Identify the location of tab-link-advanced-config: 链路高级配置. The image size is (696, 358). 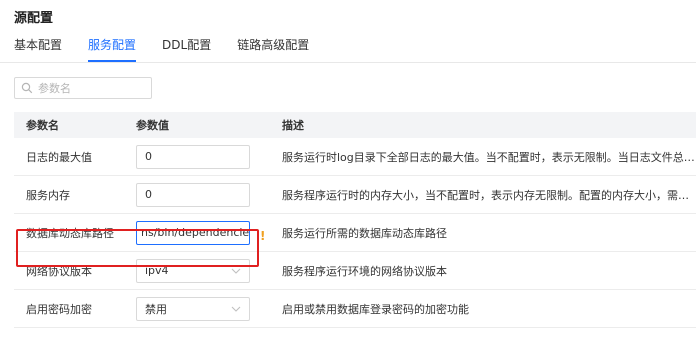
(273, 49).